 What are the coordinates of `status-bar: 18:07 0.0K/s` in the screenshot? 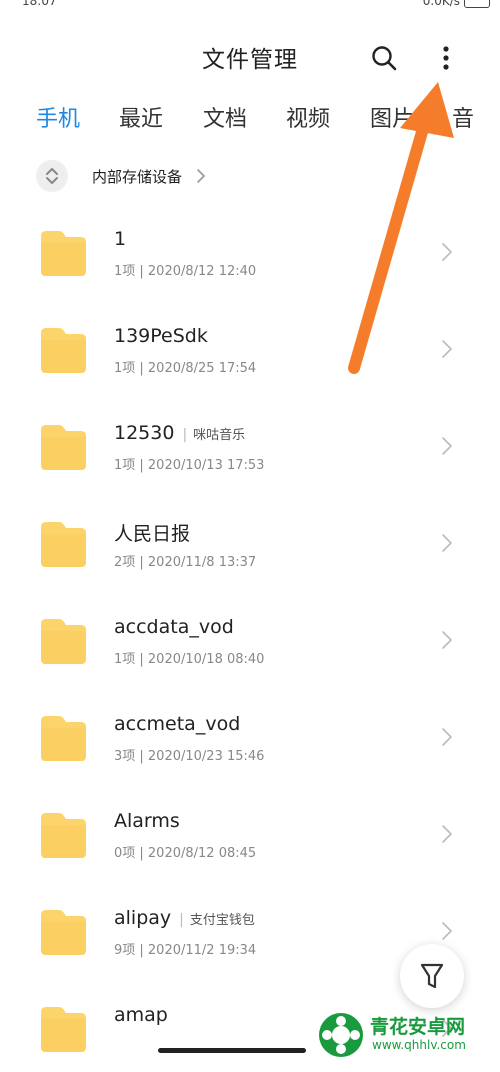 It's located at (250, 7).